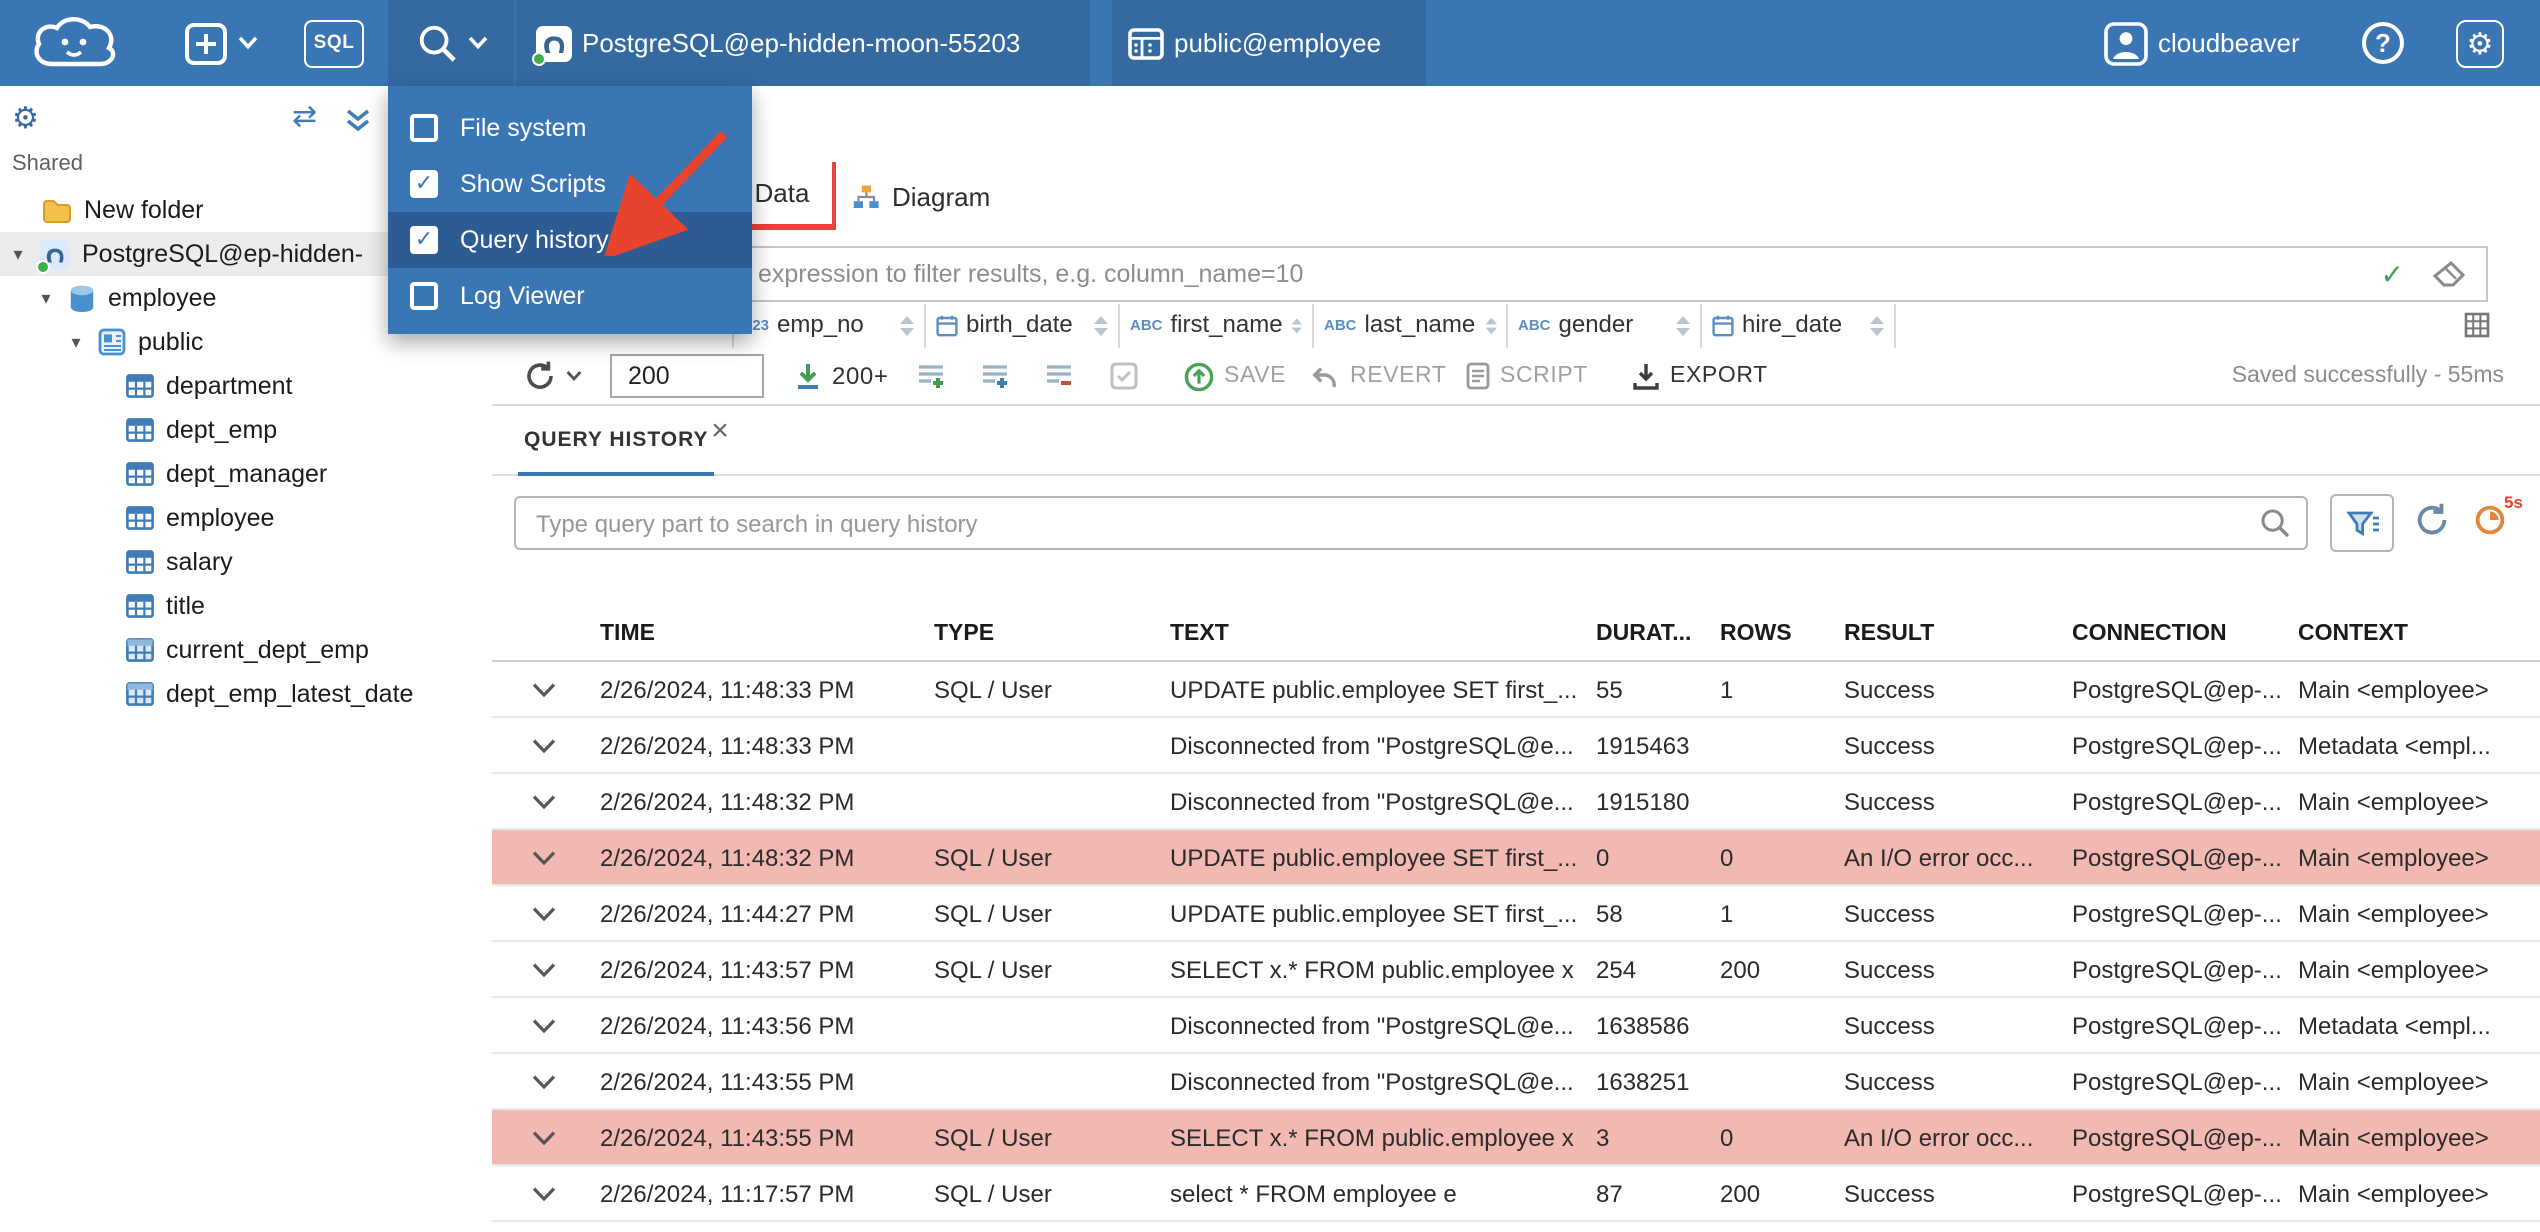 The image size is (2540, 1232). Describe the element at coordinates (1146, 325) in the screenshot. I see `string-type-icon: ABC` at that location.